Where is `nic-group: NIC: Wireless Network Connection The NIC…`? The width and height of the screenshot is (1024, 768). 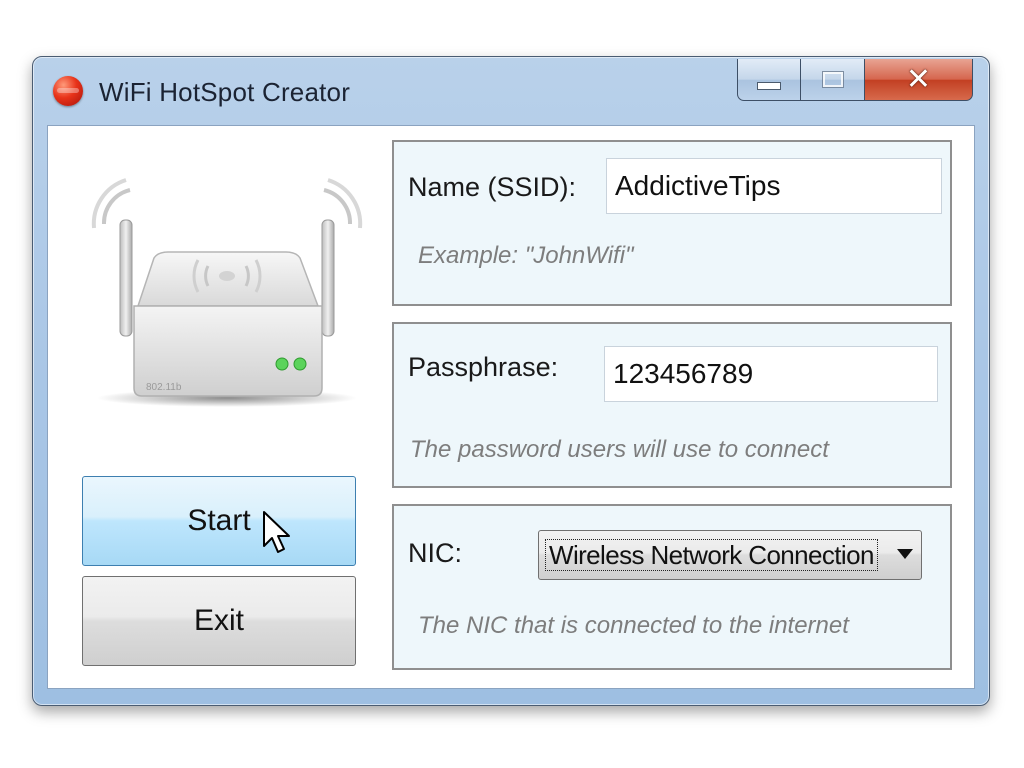 nic-group: NIC: Wireless Network Connection The NIC… is located at coordinates (672, 587).